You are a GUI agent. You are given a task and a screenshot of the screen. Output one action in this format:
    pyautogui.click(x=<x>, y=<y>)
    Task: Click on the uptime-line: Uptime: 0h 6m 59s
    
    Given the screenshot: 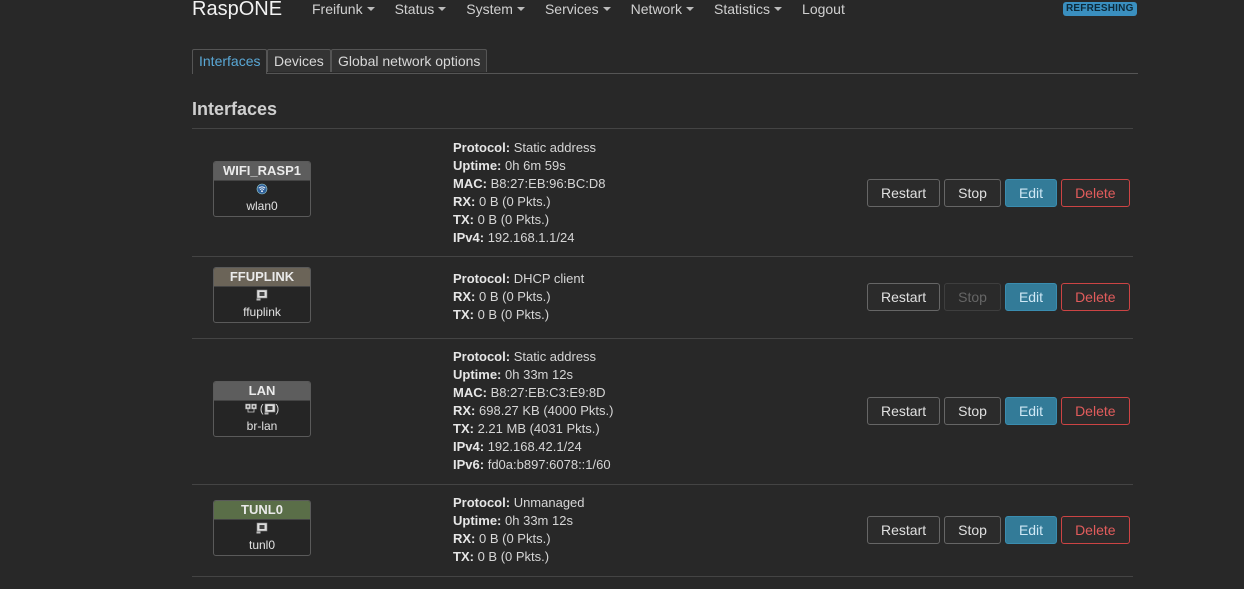 What is the action you would take?
    pyautogui.click(x=529, y=166)
    